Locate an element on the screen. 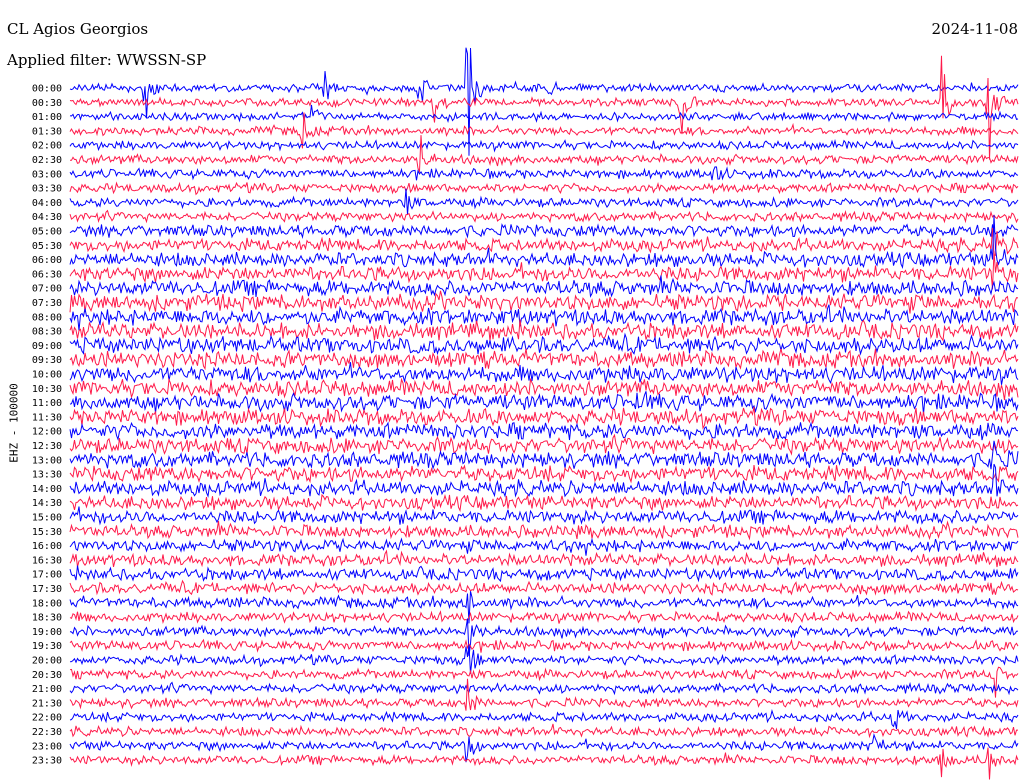 The image size is (1024, 780). row-label: 10:30 is located at coordinates (47, 389).